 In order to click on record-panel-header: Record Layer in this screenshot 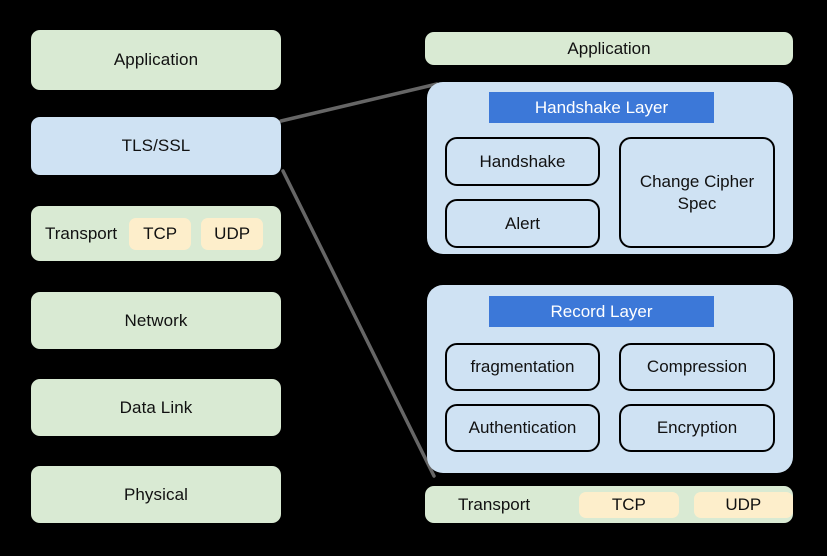, I will do `click(601, 311)`.